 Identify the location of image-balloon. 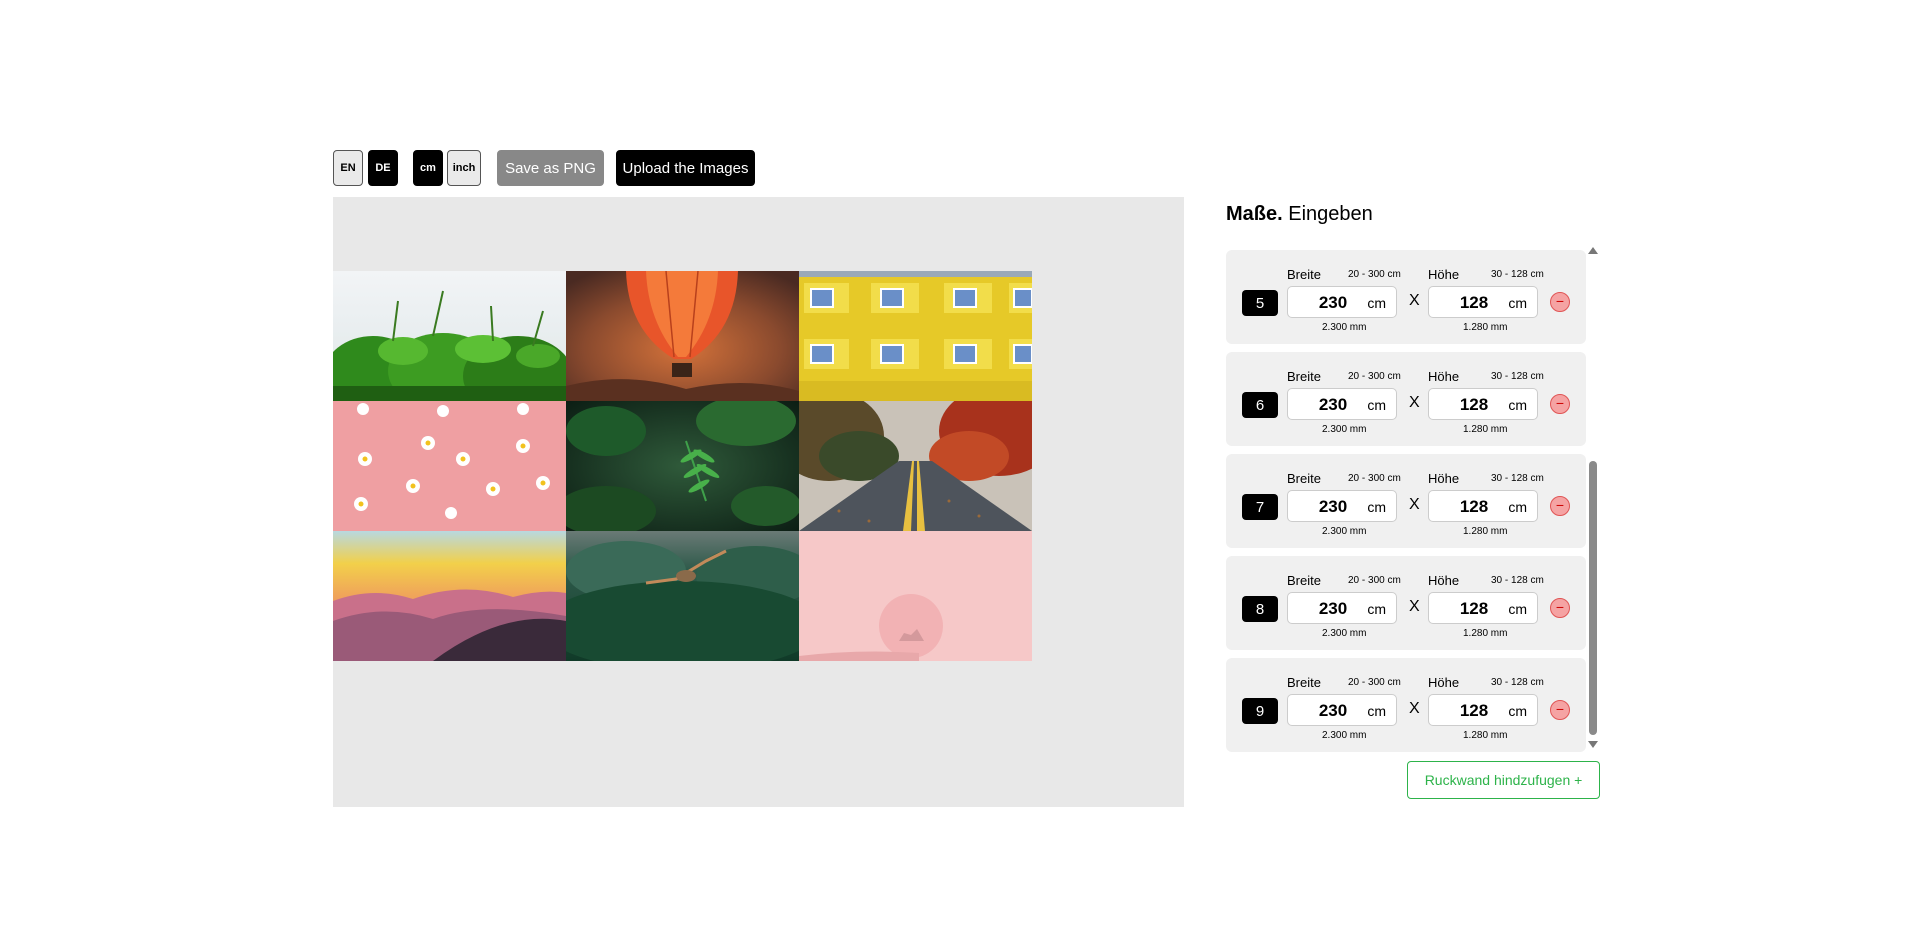
(682, 336).